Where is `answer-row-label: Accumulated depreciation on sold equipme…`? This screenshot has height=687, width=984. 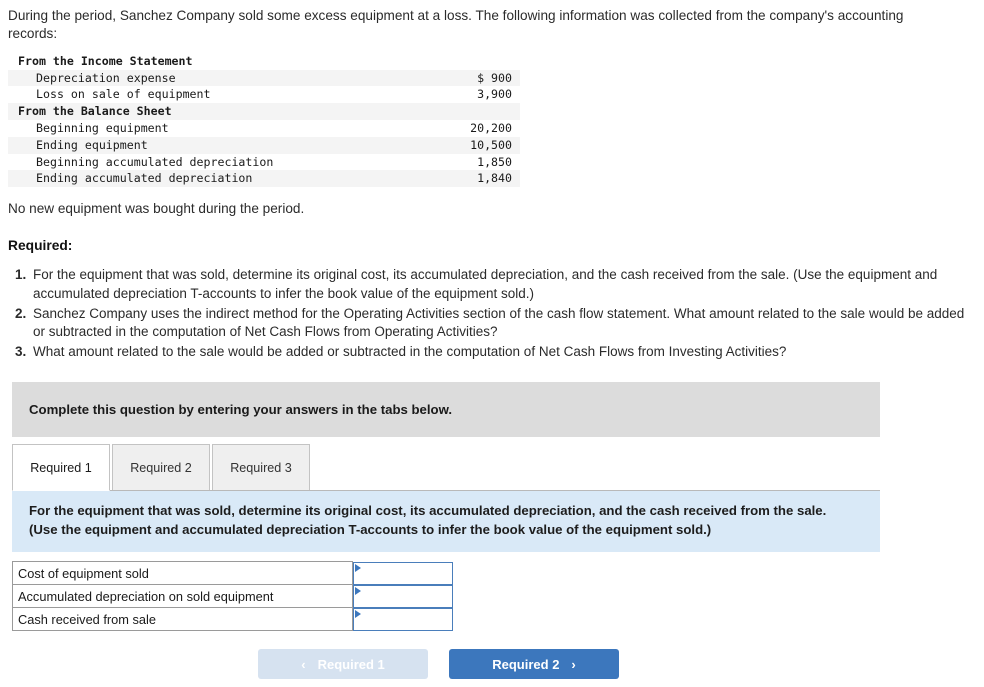
answer-row-label: Accumulated depreciation on sold equipme… is located at coordinates (182, 596).